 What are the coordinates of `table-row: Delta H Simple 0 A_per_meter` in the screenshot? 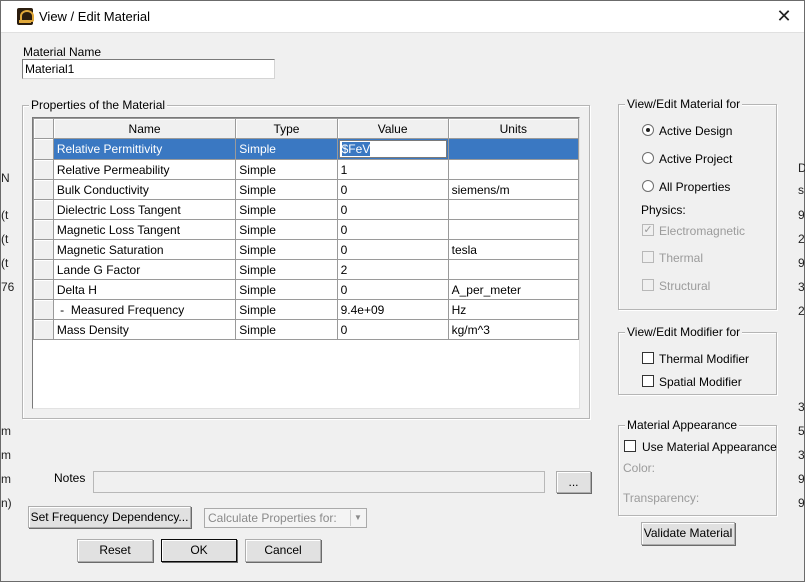 It's located at (306, 289).